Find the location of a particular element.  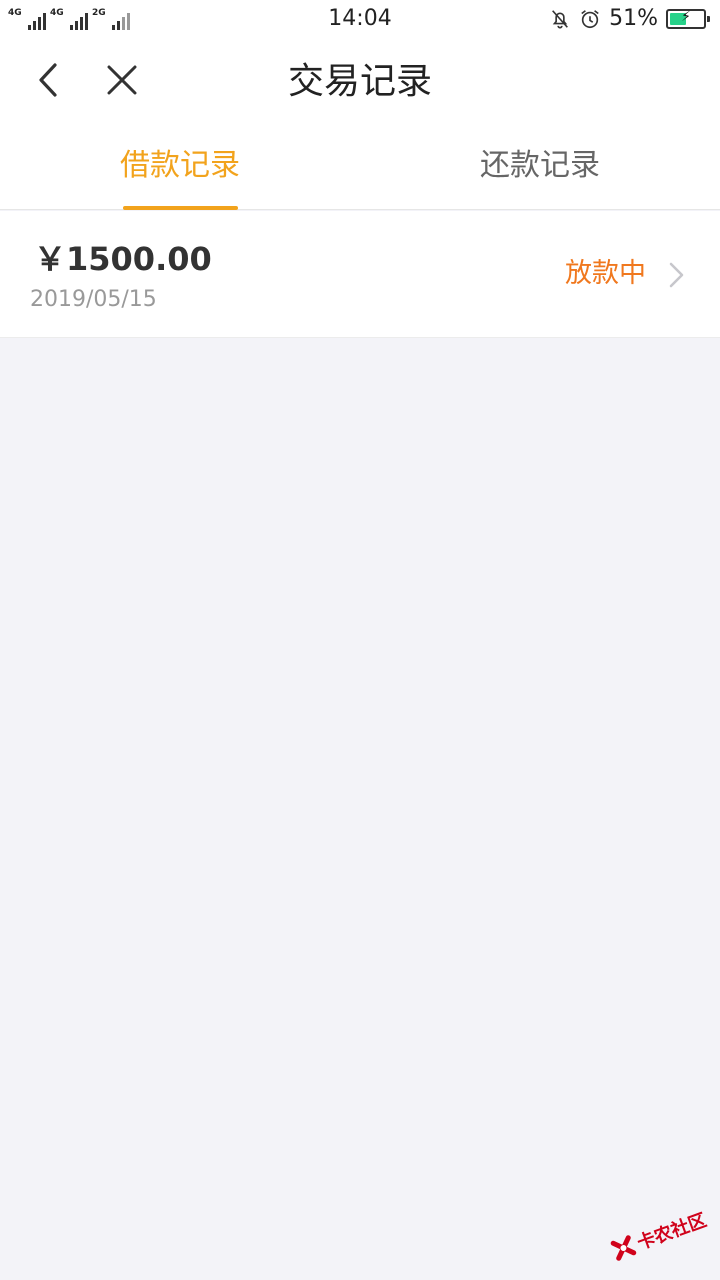

loan-amount: ￥1500.00 is located at coordinates (123, 259).